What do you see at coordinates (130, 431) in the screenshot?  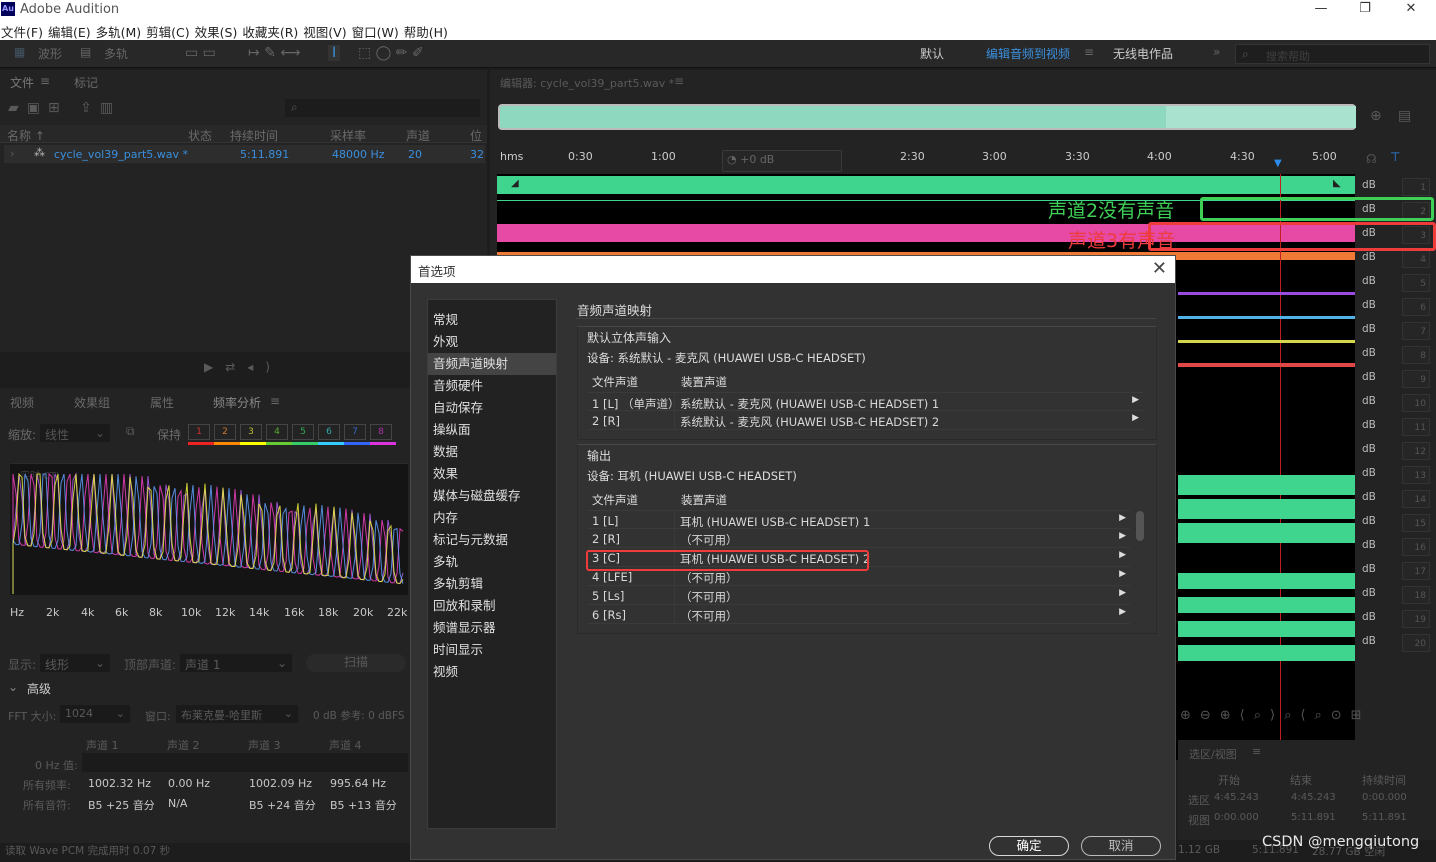 I see `overlay-icon: ⧉` at bounding box center [130, 431].